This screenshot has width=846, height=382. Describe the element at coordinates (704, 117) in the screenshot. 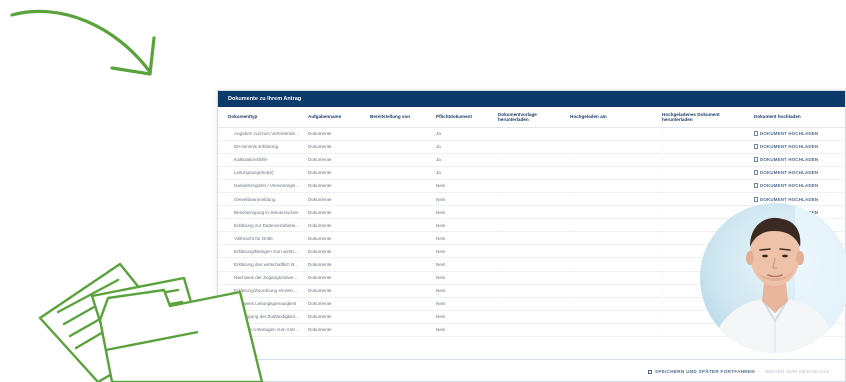

I see `column-header: Hochgeladenes Dokument herunterladen` at that location.